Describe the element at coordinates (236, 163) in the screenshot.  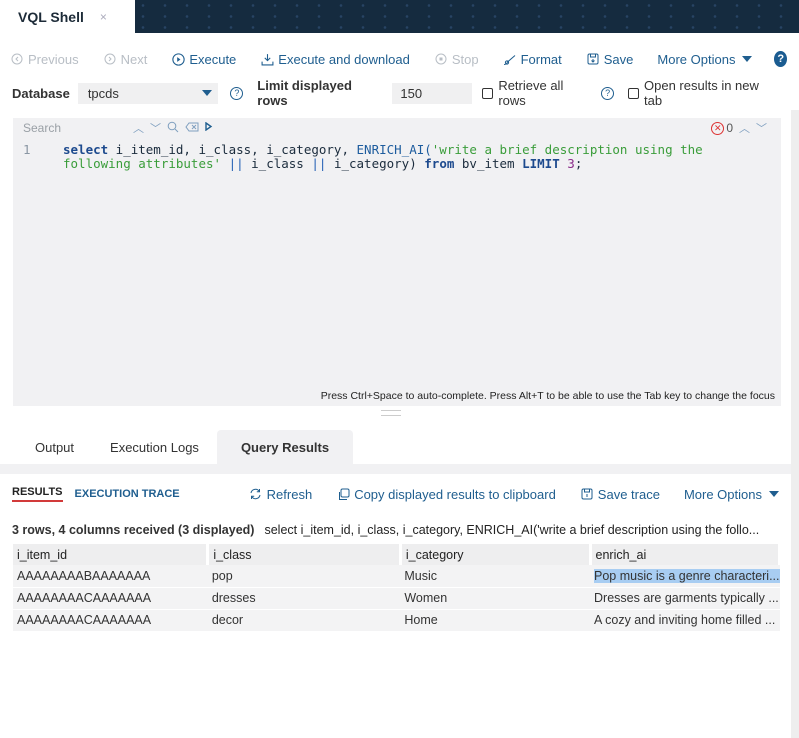
I see `code-token: ||` at that location.